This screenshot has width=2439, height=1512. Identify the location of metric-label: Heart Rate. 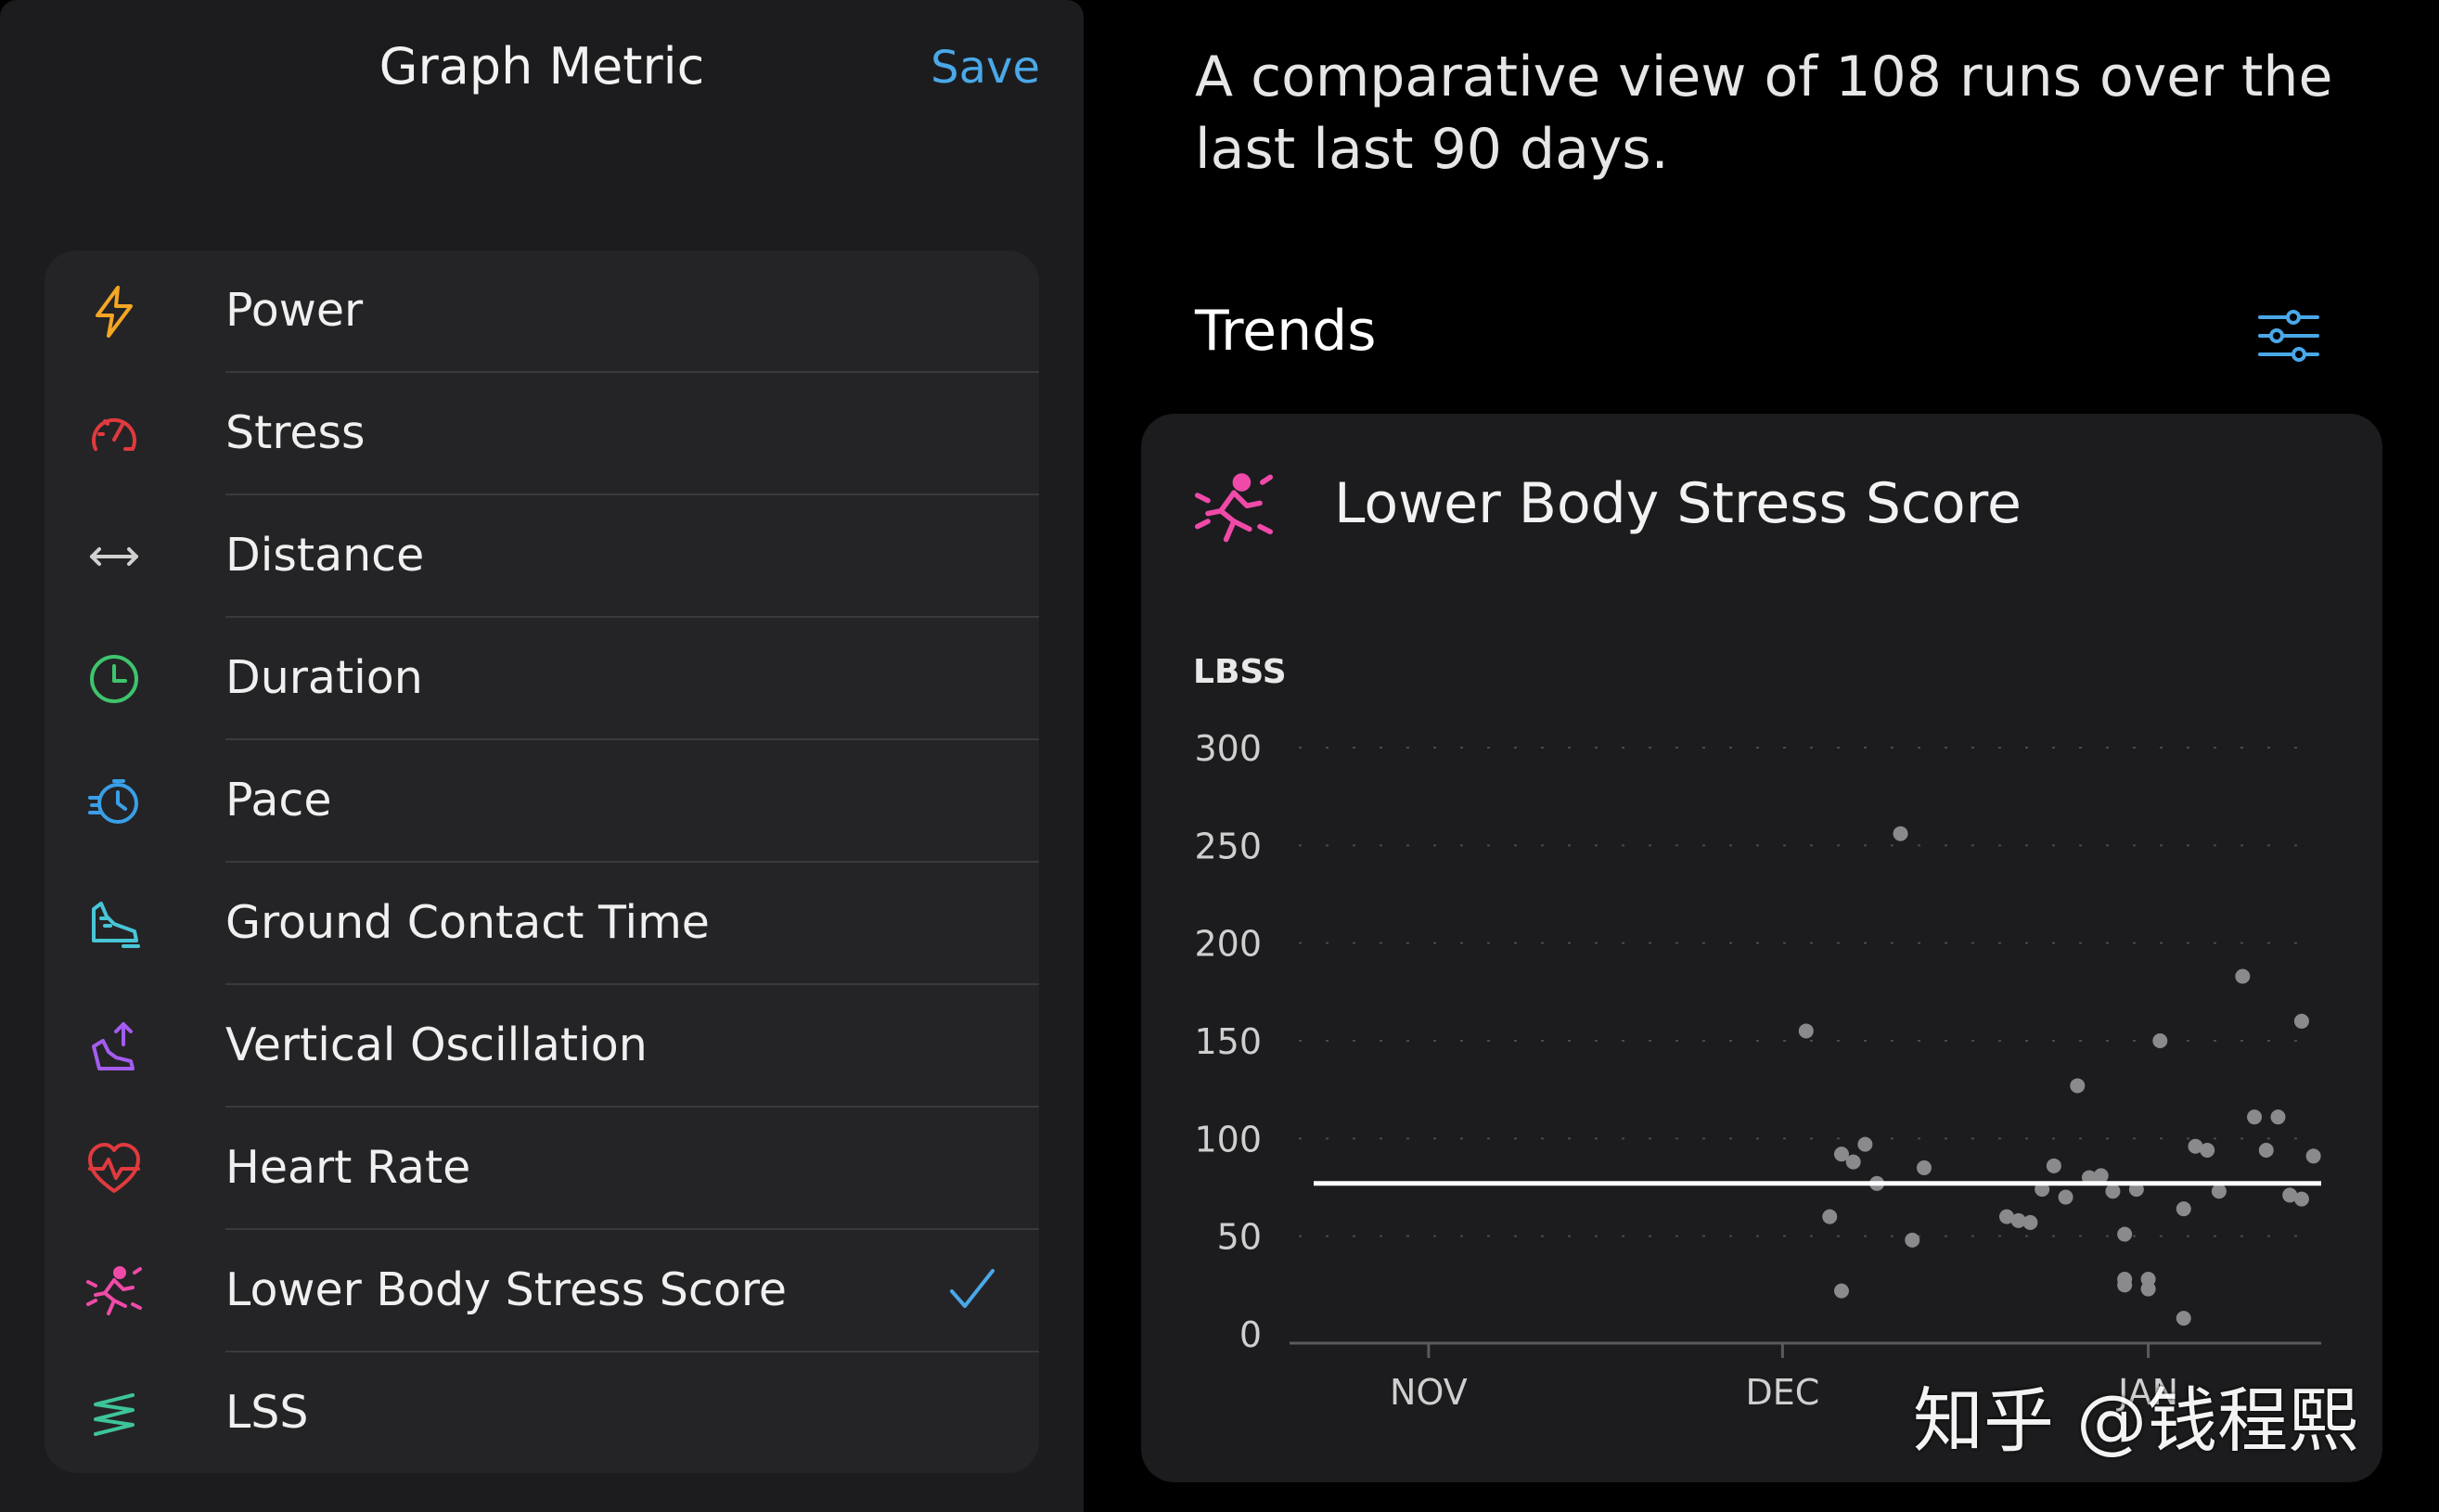
(348, 1167).